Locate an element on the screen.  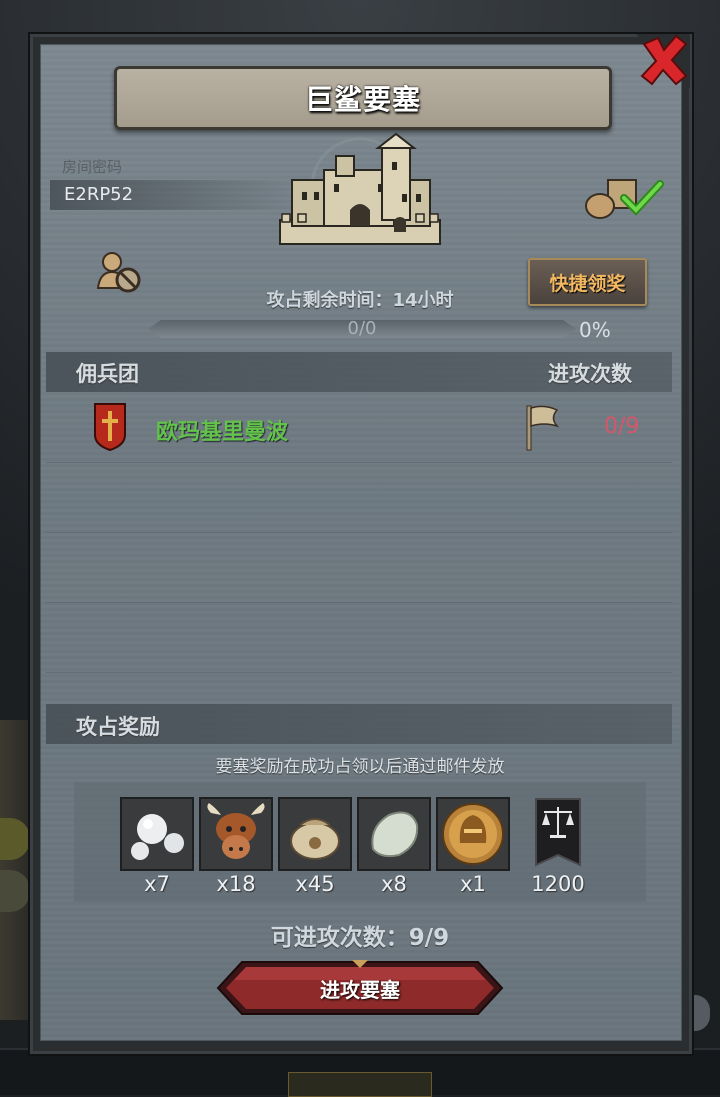
reward-item-justice is located at coordinates (558, 834).